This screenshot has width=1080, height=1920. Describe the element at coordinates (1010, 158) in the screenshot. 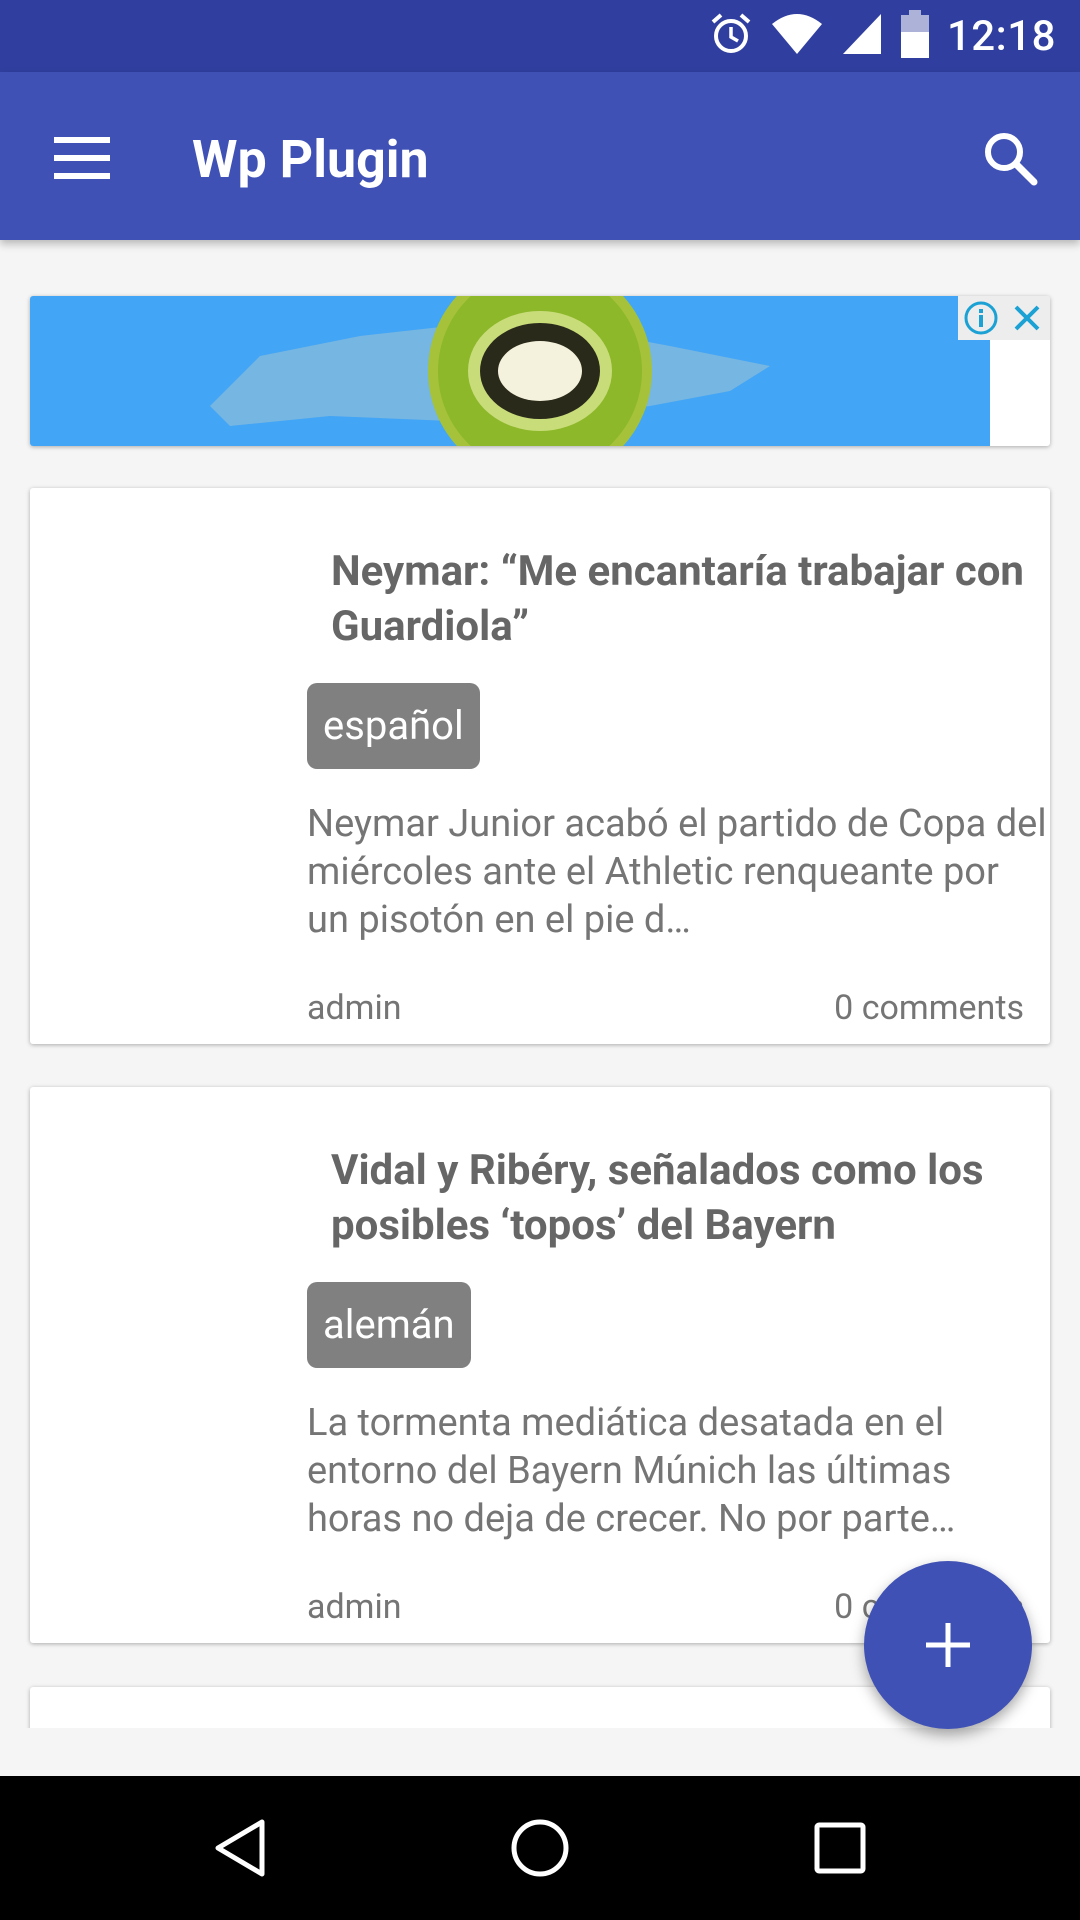

I see `search-icon` at that location.